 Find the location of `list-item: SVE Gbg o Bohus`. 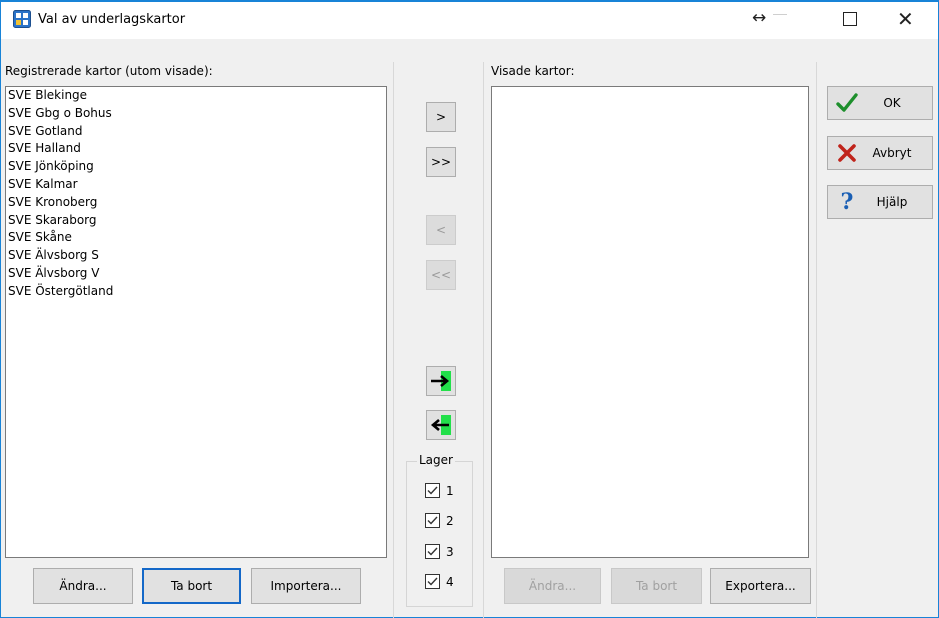

list-item: SVE Gbg o Bohus is located at coordinates (196, 114).